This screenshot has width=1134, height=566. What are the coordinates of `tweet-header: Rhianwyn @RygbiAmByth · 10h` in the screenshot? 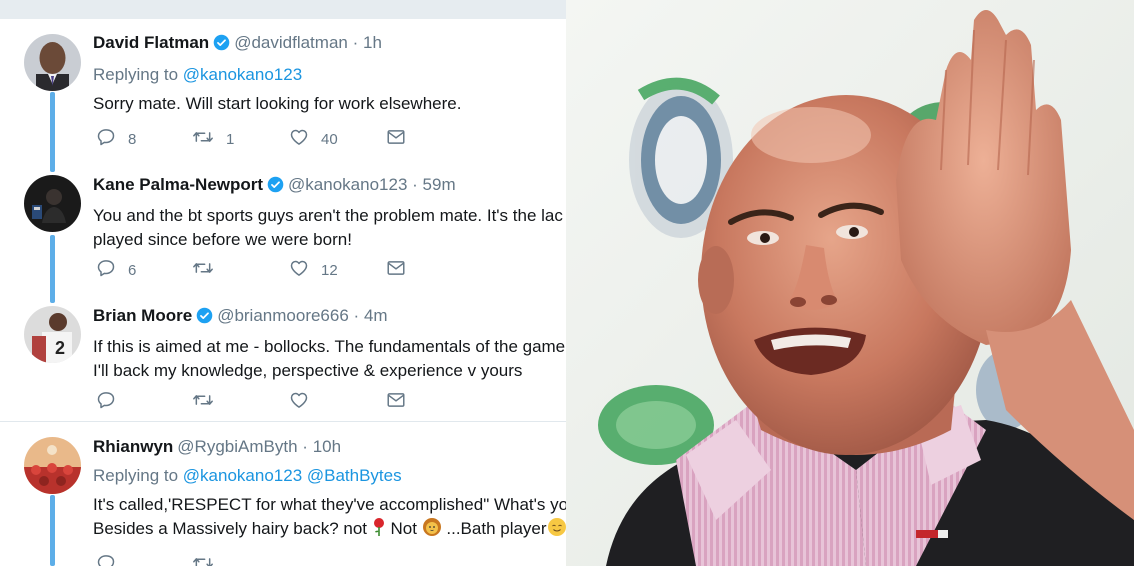 It's located at (329, 447).